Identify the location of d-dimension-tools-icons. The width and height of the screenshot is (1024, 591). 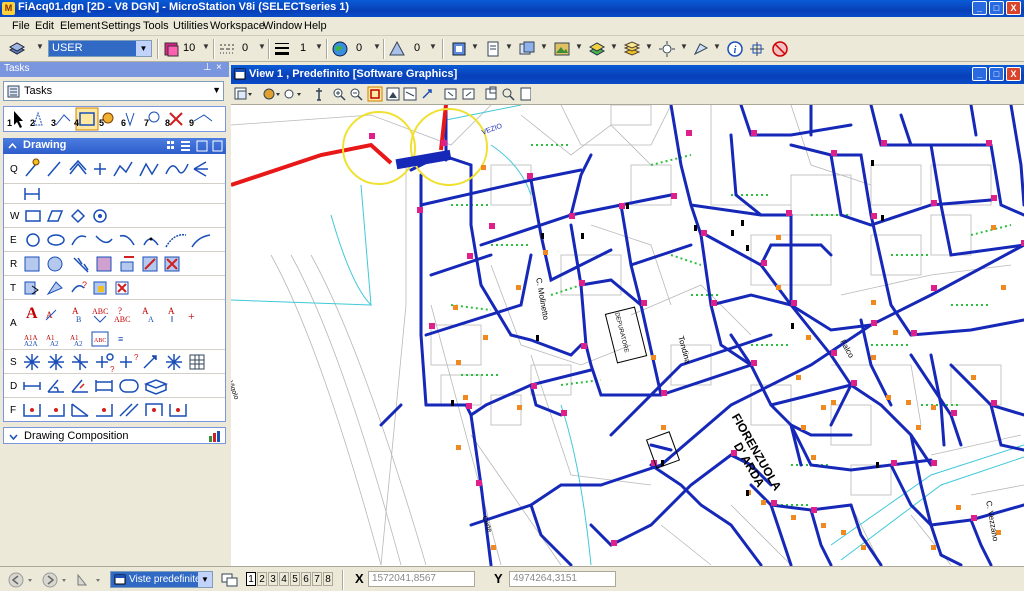
(122, 386).